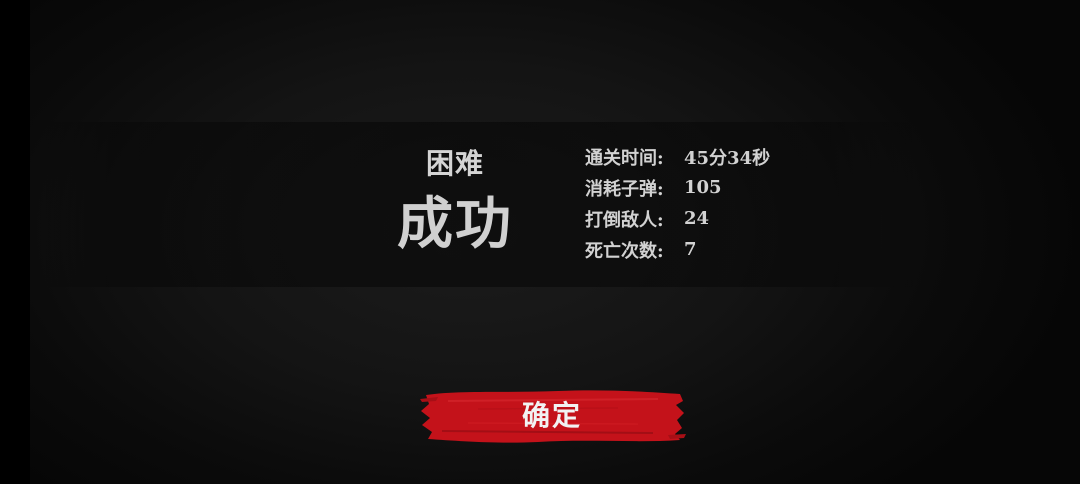 The image size is (1080, 484). I want to click on stat-value: 7, so click(690, 249).